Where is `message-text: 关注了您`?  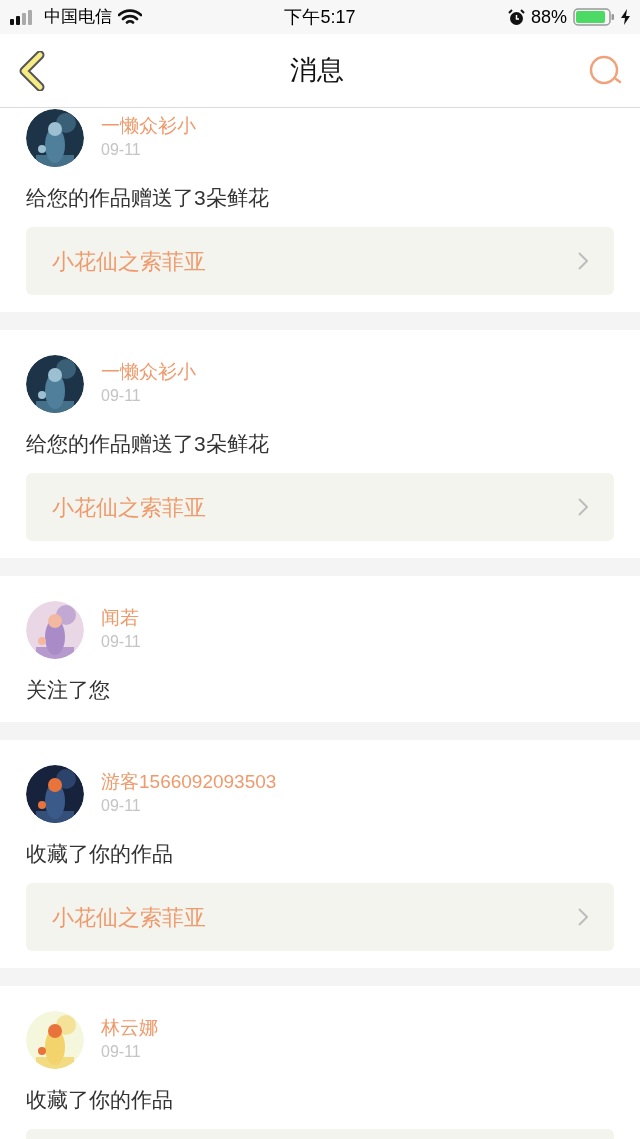 message-text: 关注了您 is located at coordinates (68, 690).